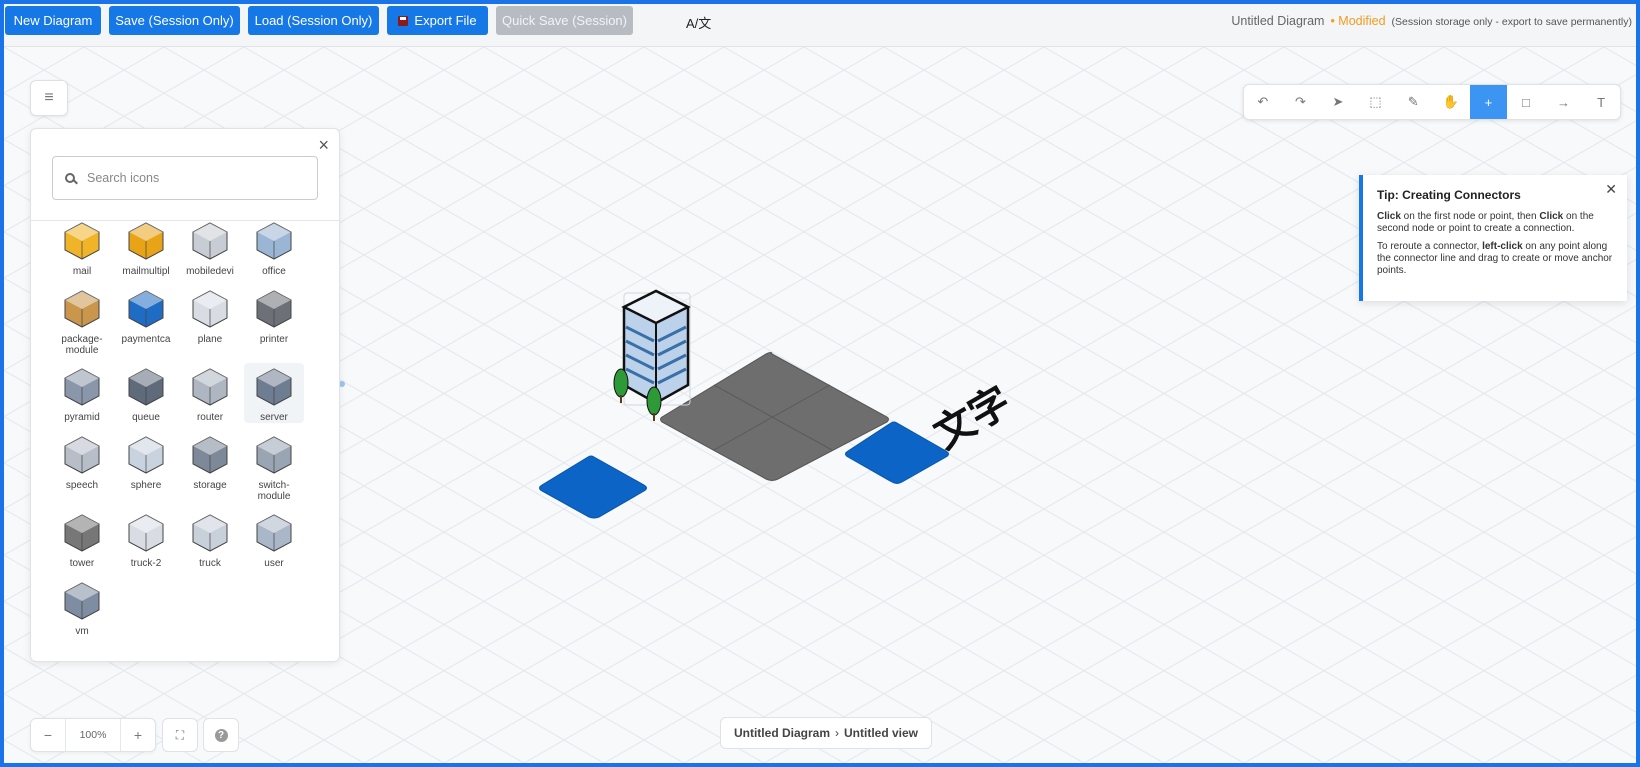 The height and width of the screenshot is (767, 1640). I want to click on add-icon: +, so click(1488, 102).